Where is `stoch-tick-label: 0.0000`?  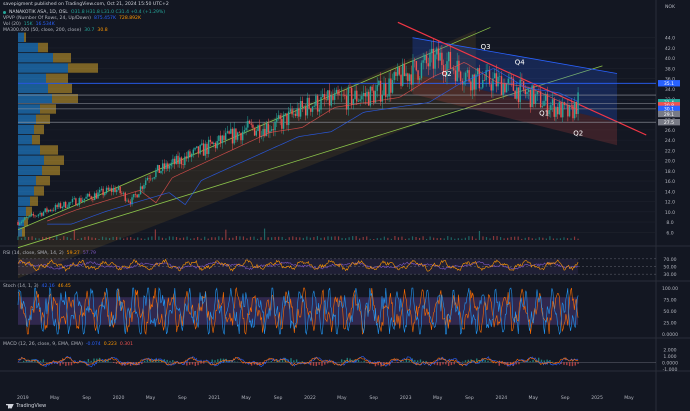
stoch-tick-label: 0.0000 is located at coordinates (670, 335).